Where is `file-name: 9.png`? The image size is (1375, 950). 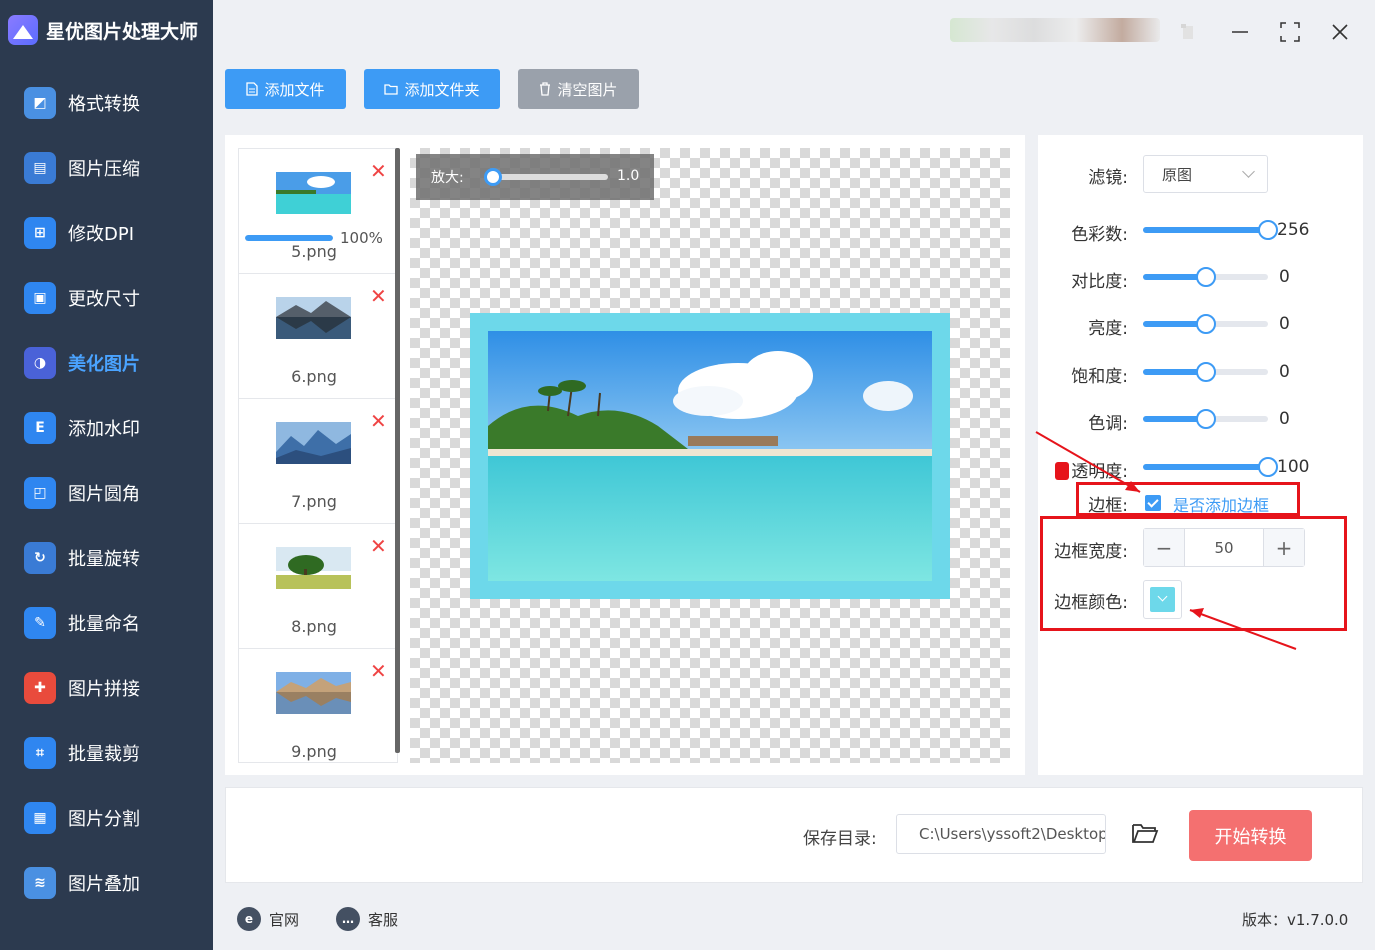
file-name: 9.png is located at coordinates (314, 751).